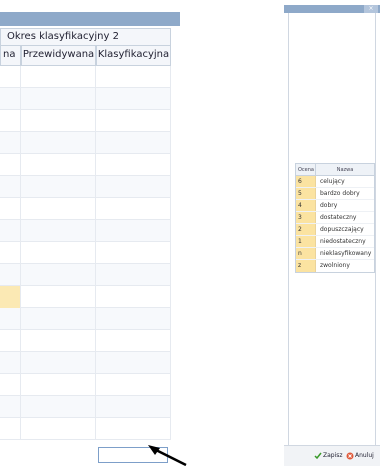 The width and height of the screenshot is (380, 466). I want to click on column-header-predicted: Przewidywana, so click(58, 56).